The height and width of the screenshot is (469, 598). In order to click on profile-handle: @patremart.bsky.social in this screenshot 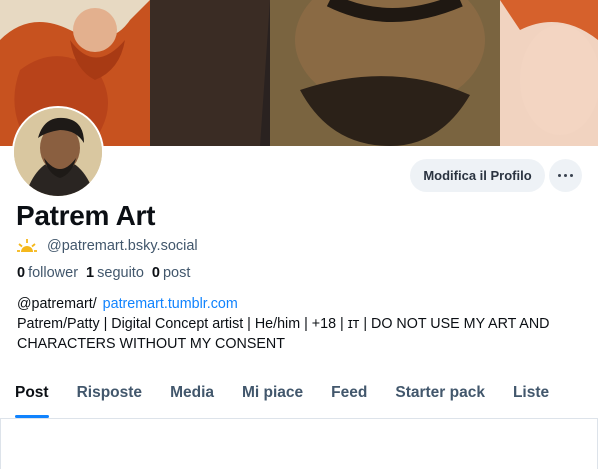, I will do `click(122, 246)`.